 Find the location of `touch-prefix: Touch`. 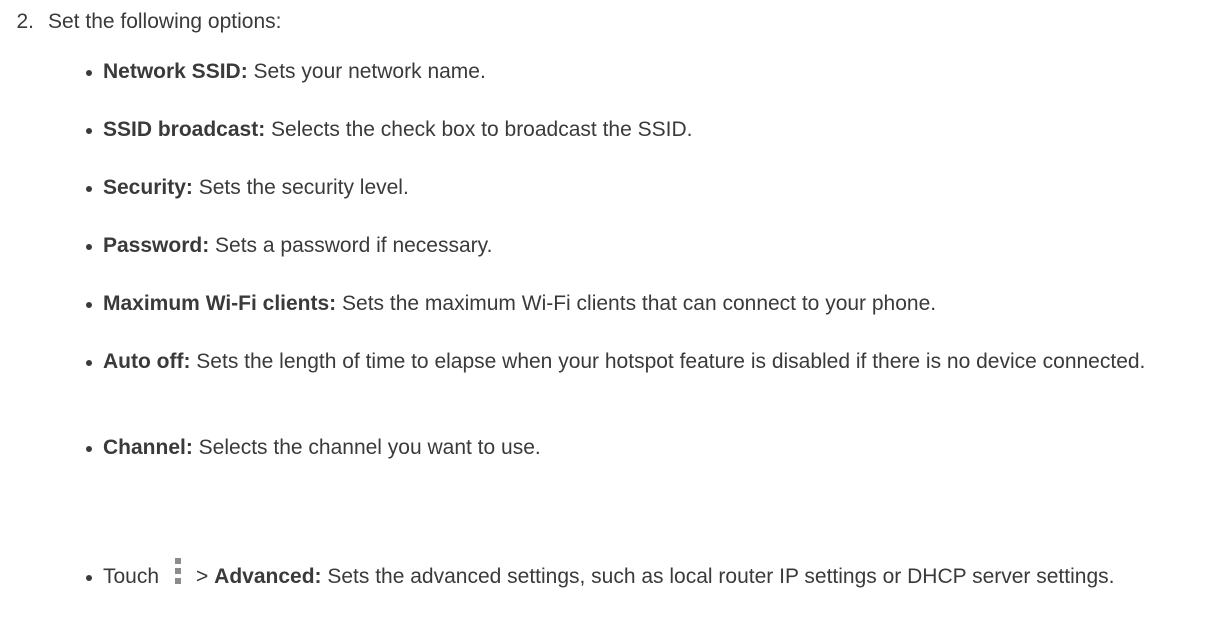

touch-prefix: Touch is located at coordinates (131, 576).